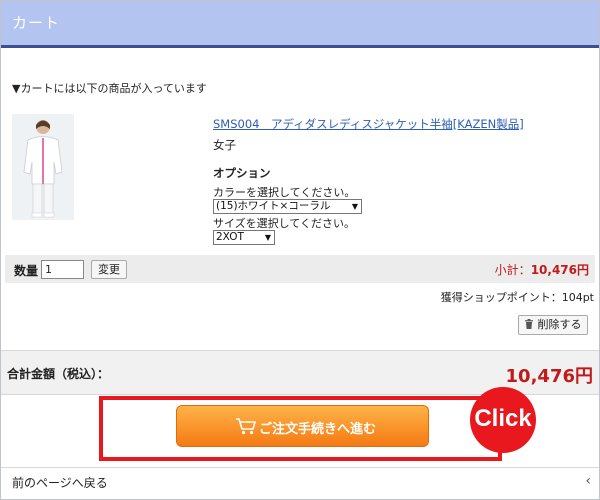 Image resolution: width=600 pixels, height=500 pixels. What do you see at coordinates (512, 270) in the screenshot?
I see `subtotal-label: 小計：` at bounding box center [512, 270].